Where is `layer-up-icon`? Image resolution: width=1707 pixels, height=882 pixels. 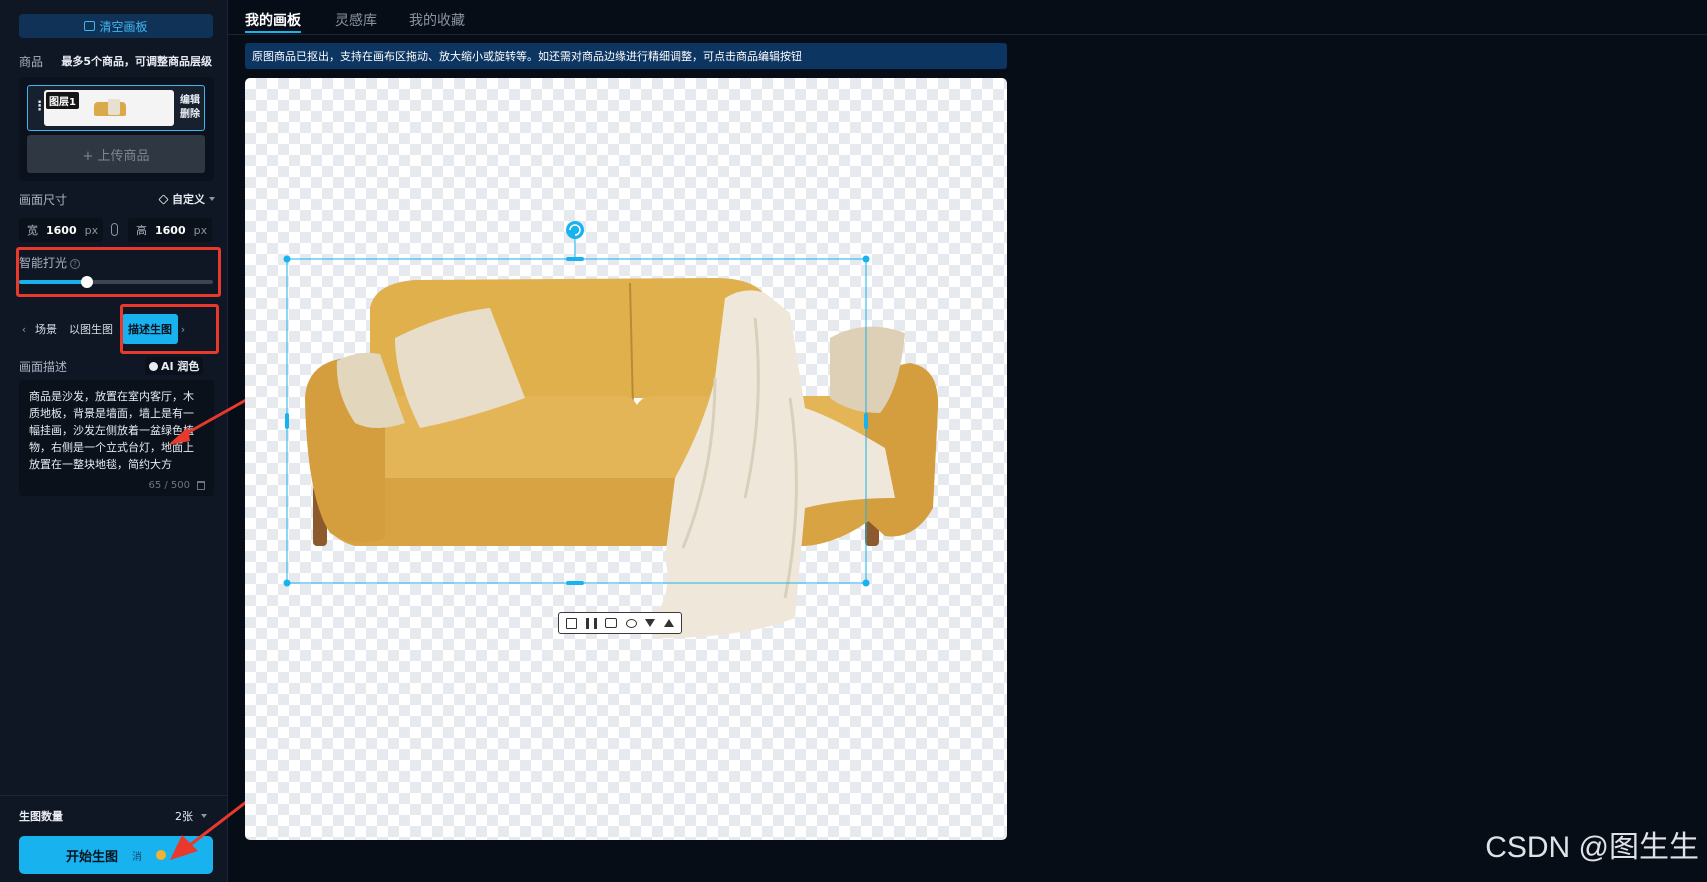
layer-up-icon is located at coordinates (668, 623).